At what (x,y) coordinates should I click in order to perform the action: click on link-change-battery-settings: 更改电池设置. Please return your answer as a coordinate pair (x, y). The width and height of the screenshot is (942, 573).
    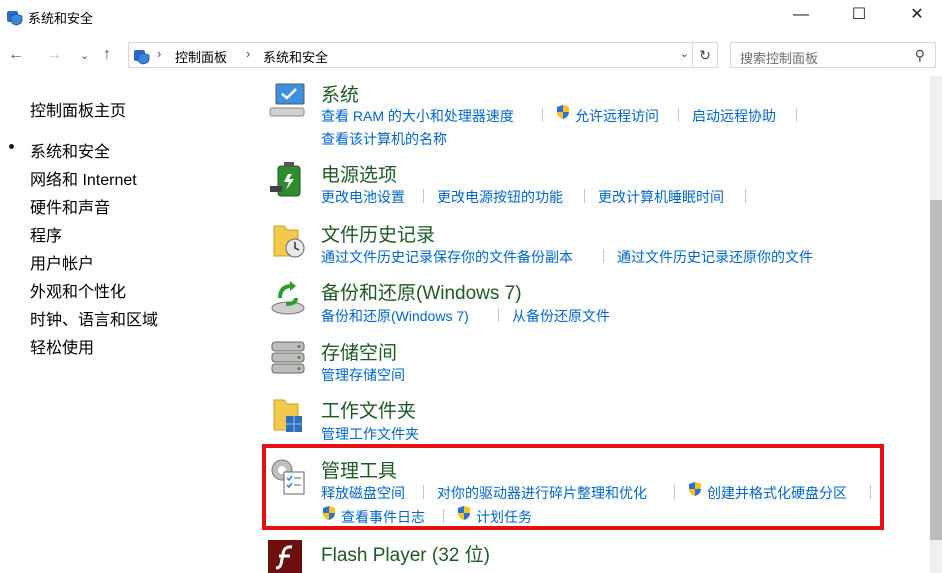
    Looking at the image, I should click on (363, 197).